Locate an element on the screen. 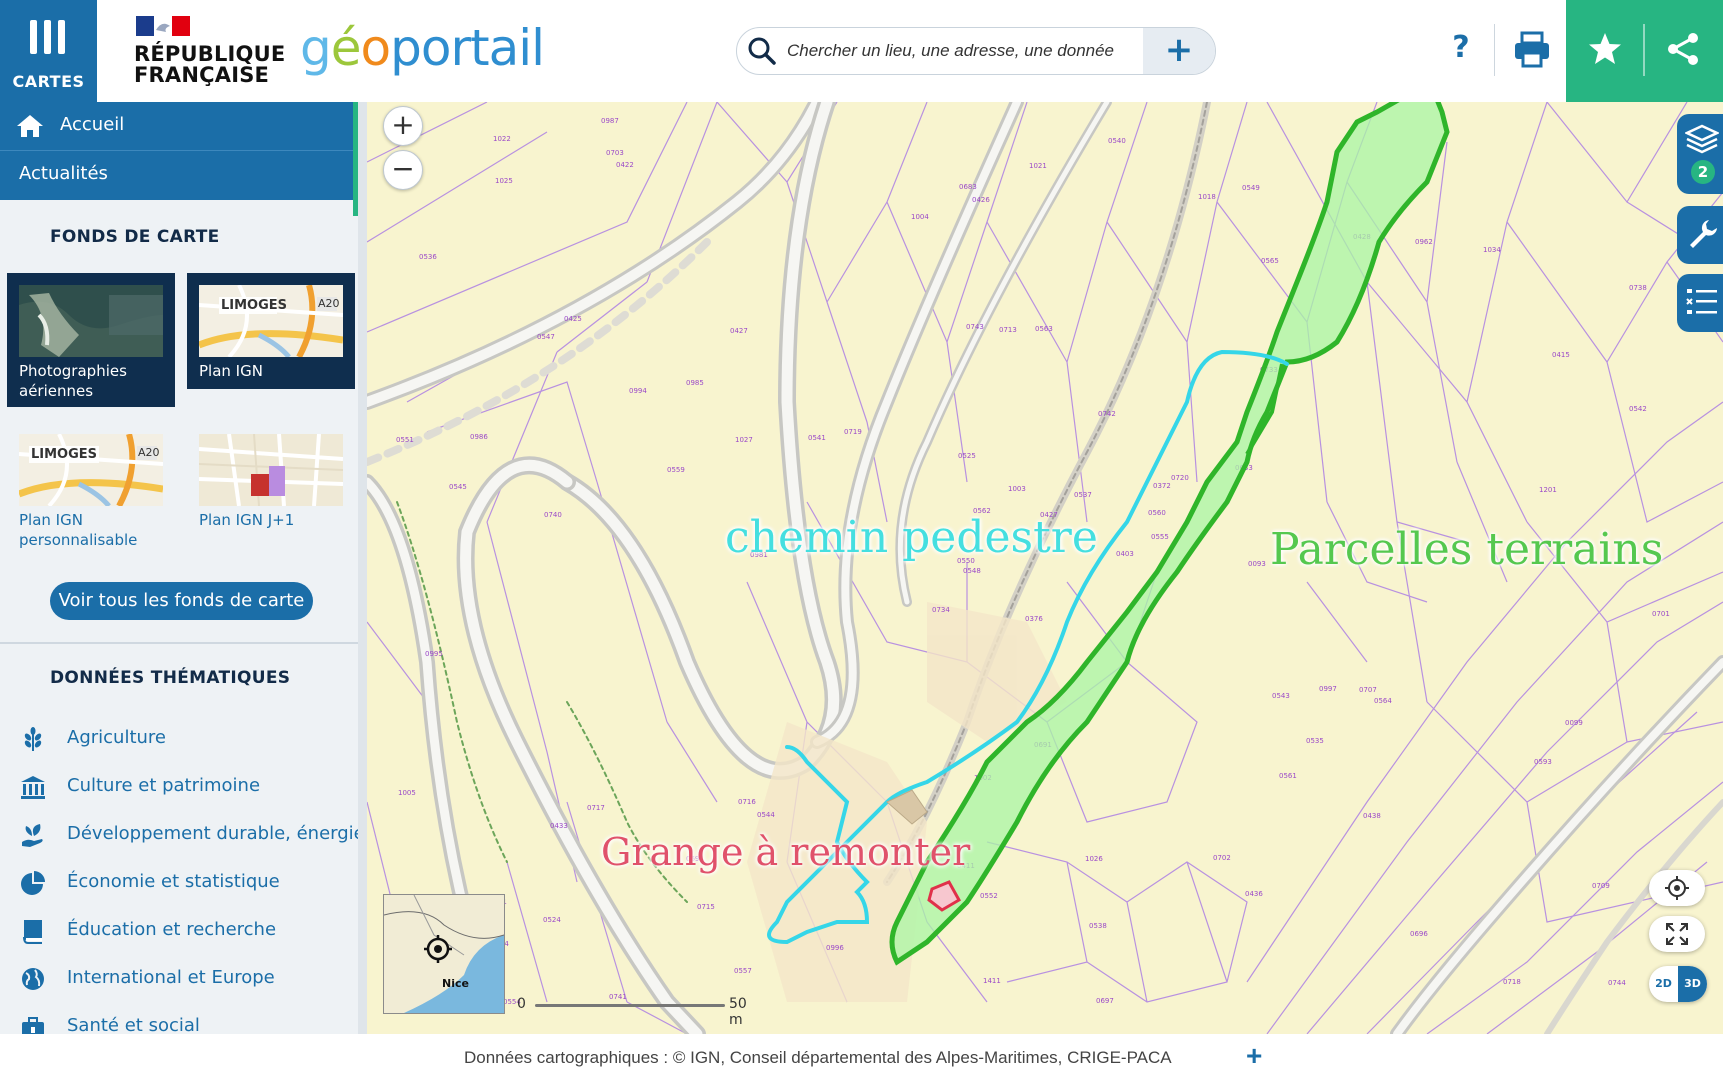 This screenshot has height=1080, width=1723. theme-education: Éducation et recherche is located at coordinates (185, 931).